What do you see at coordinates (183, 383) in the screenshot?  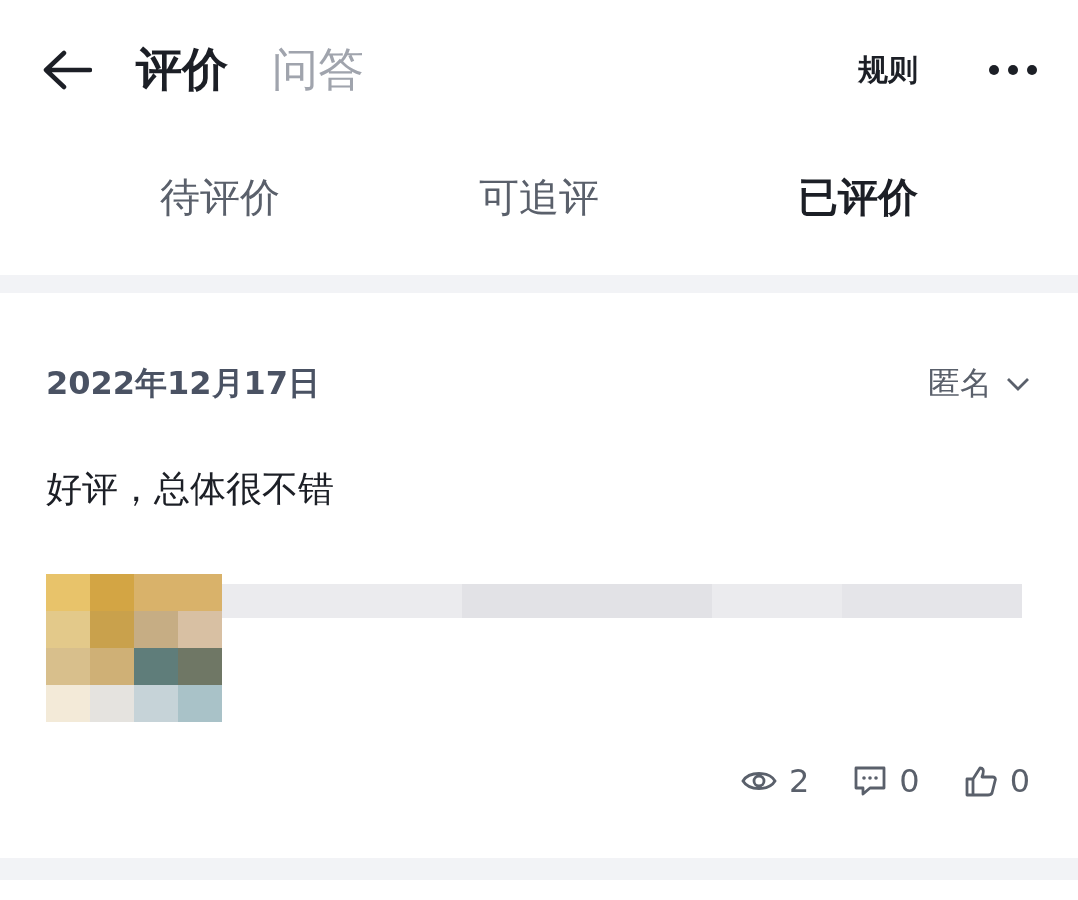 I see `review-date: 2022年12月17日` at bounding box center [183, 383].